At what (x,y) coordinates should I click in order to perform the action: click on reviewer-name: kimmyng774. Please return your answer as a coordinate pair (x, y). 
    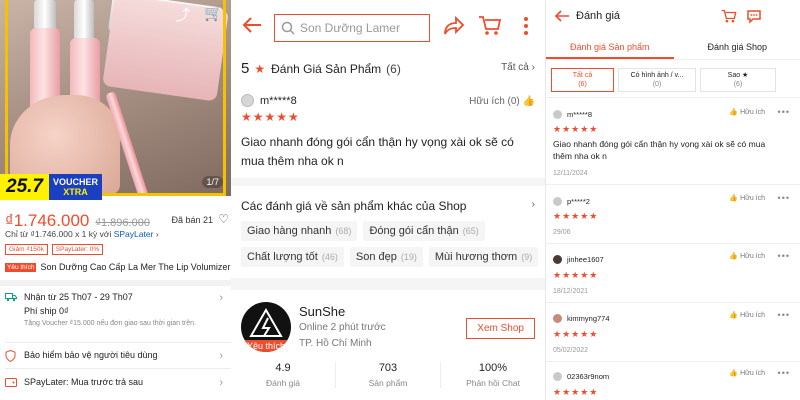
    Looking at the image, I should click on (588, 318).